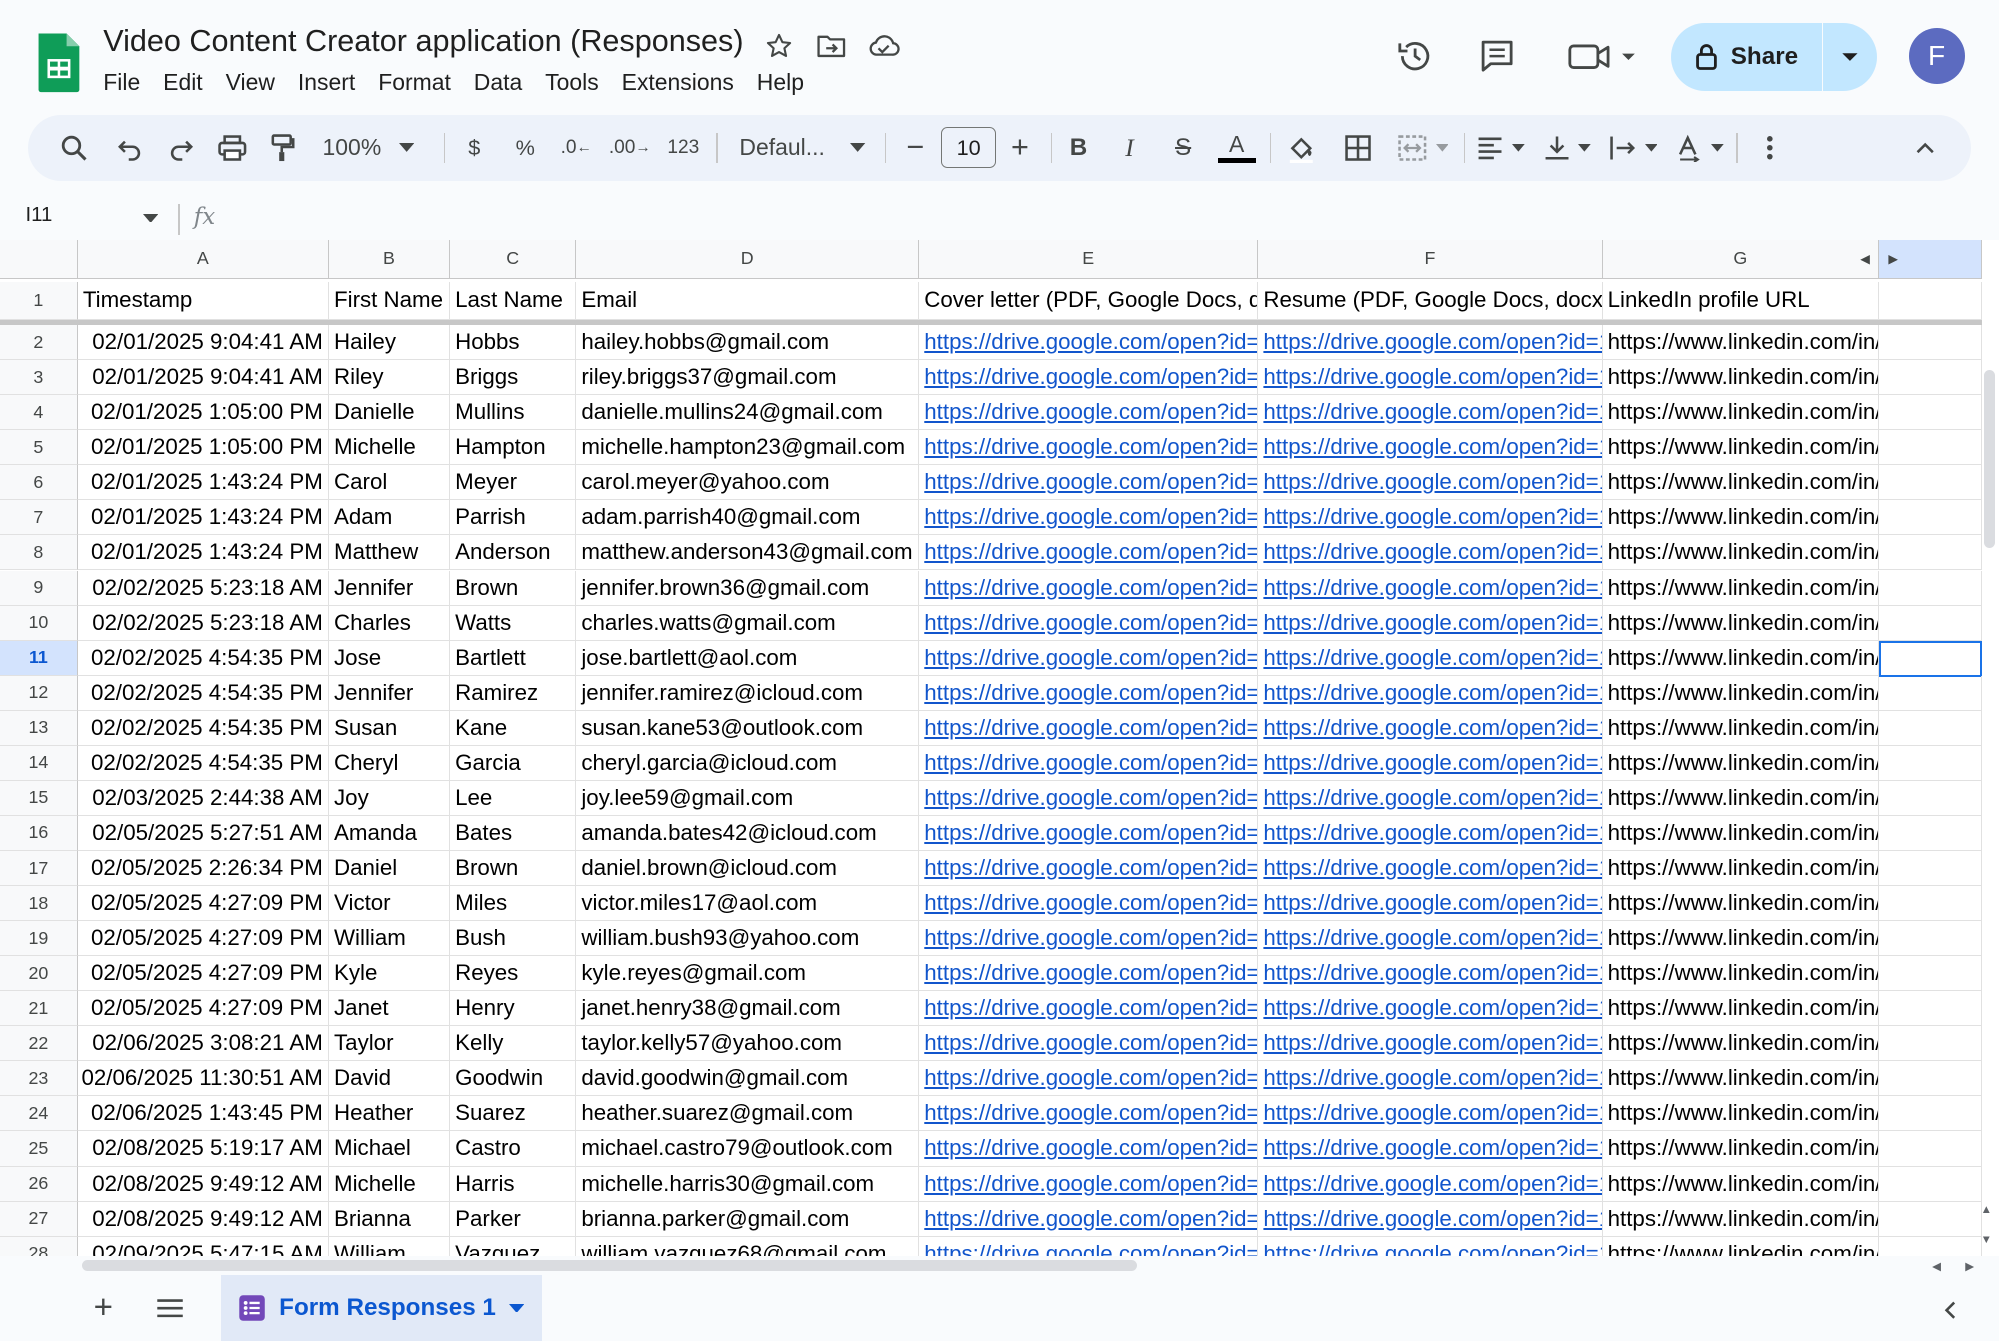  What do you see at coordinates (39, 798) in the screenshot?
I see `row-header: 15` at bounding box center [39, 798].